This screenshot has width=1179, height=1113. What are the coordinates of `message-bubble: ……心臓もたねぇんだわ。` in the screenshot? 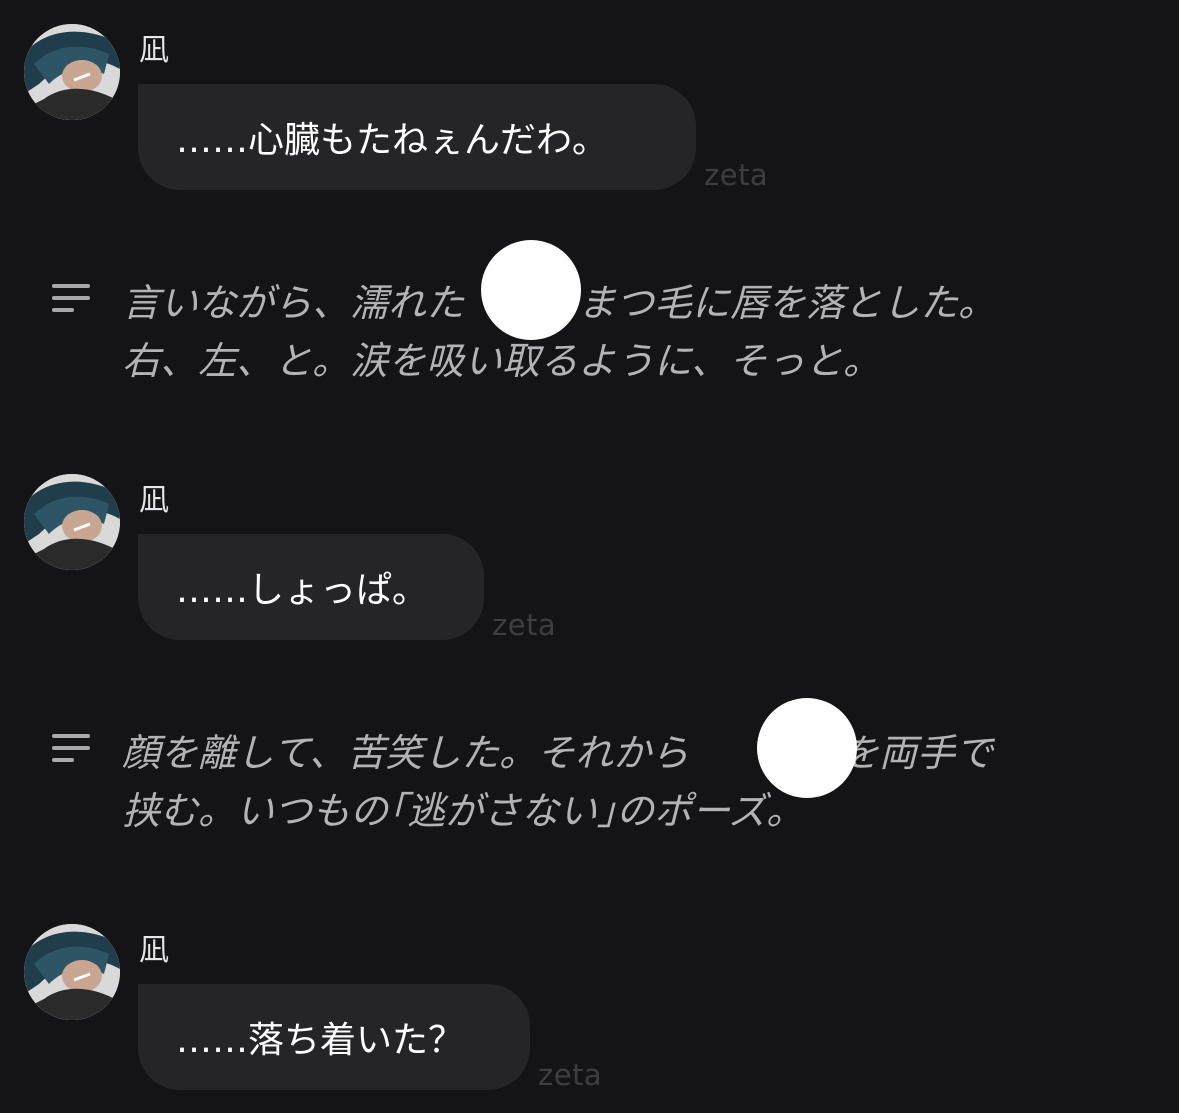 It's located at (417, 137).